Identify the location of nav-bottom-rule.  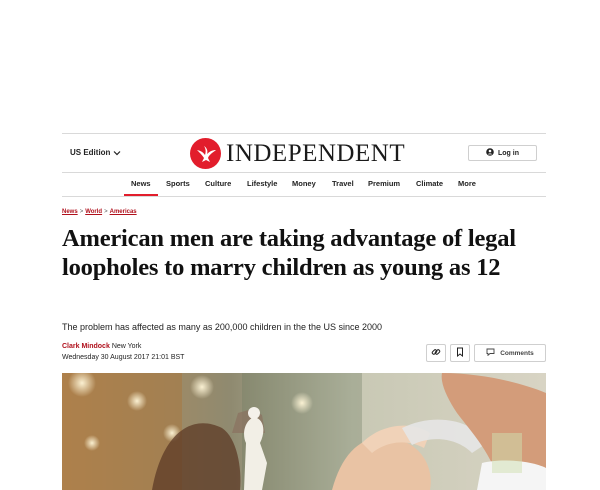
(304, 196).